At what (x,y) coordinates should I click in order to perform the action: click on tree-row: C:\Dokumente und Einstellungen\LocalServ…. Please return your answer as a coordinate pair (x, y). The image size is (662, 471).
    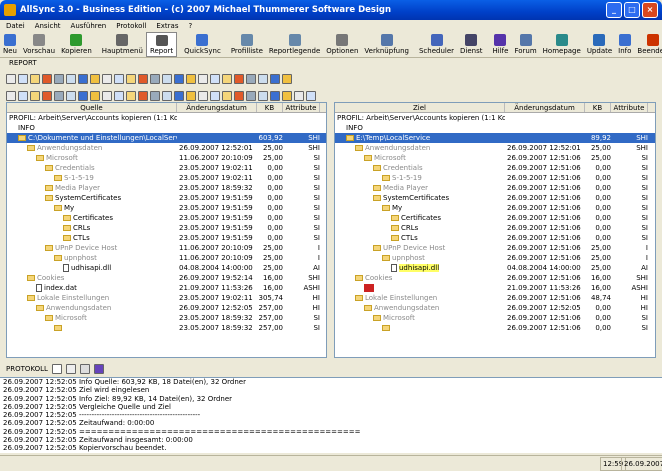
    Looking at the image, I should click on (166, 138).